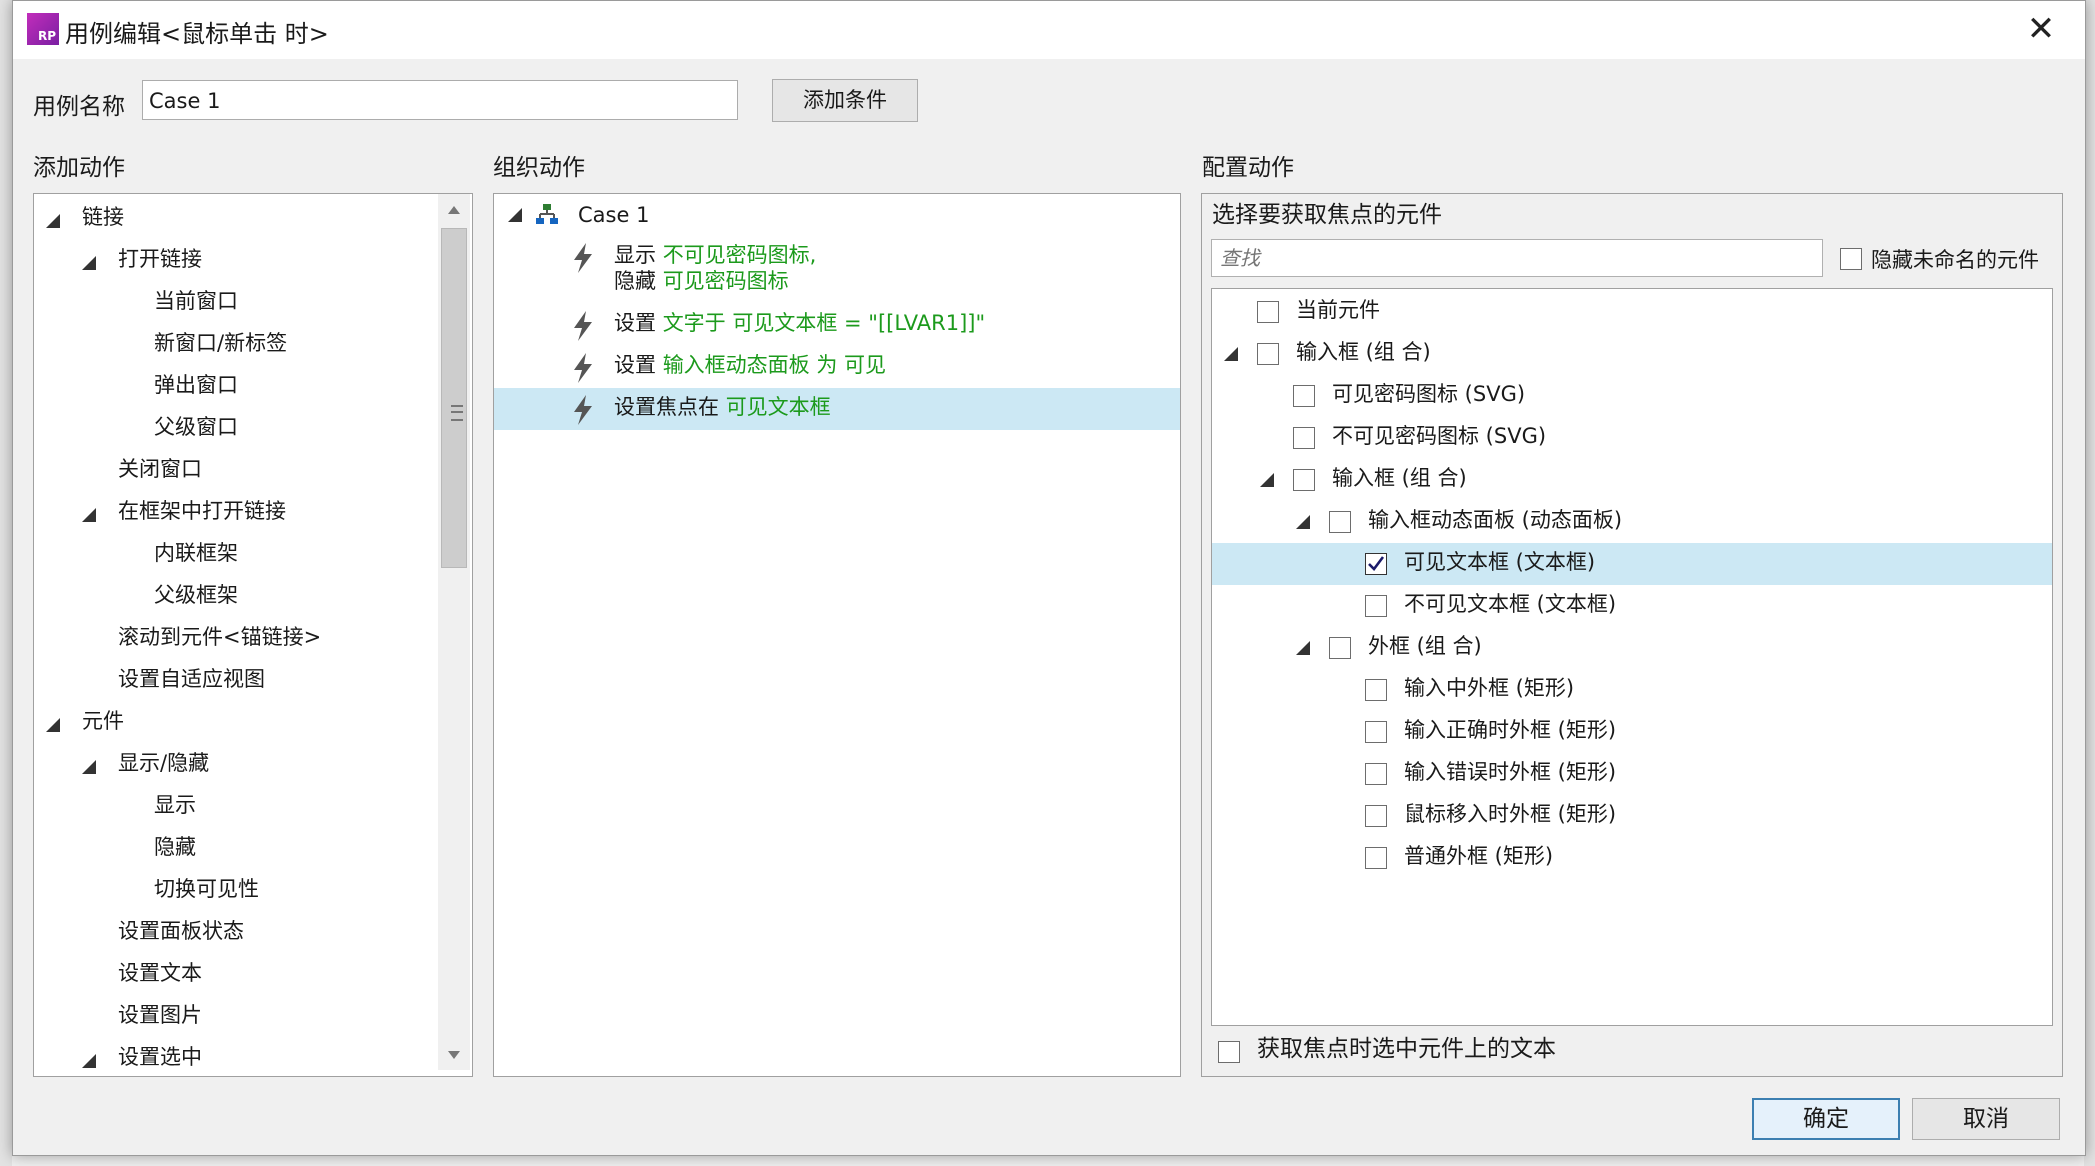 The image size is (2095, 1166). I want to click on widget-label: 不可见密码图标 (SVG), so click(1439, 436).